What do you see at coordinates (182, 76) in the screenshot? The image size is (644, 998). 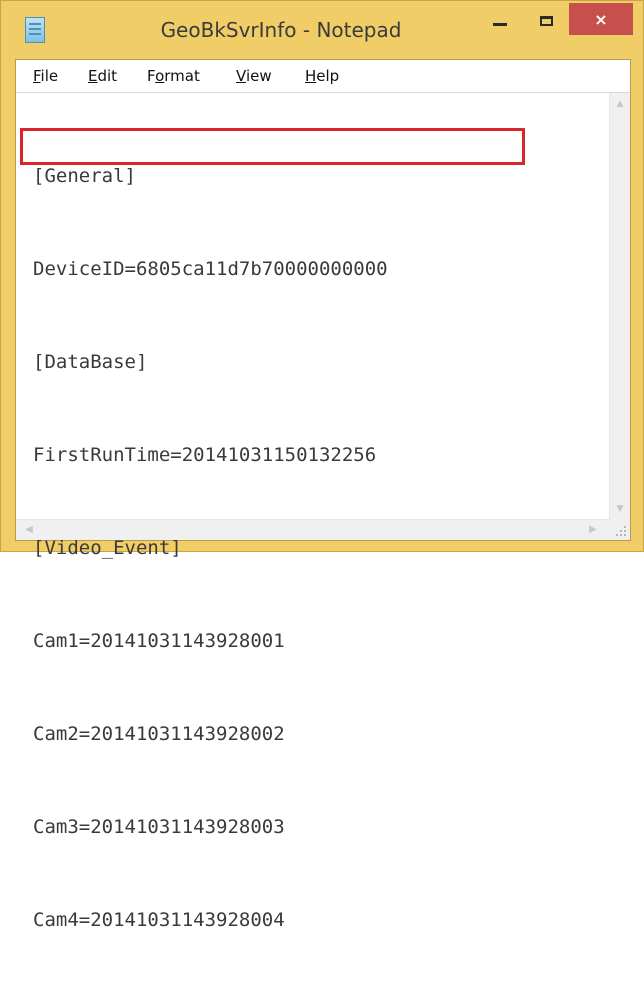 I see `menu-format-label-post: rmat` at bounding box center [182, 76].